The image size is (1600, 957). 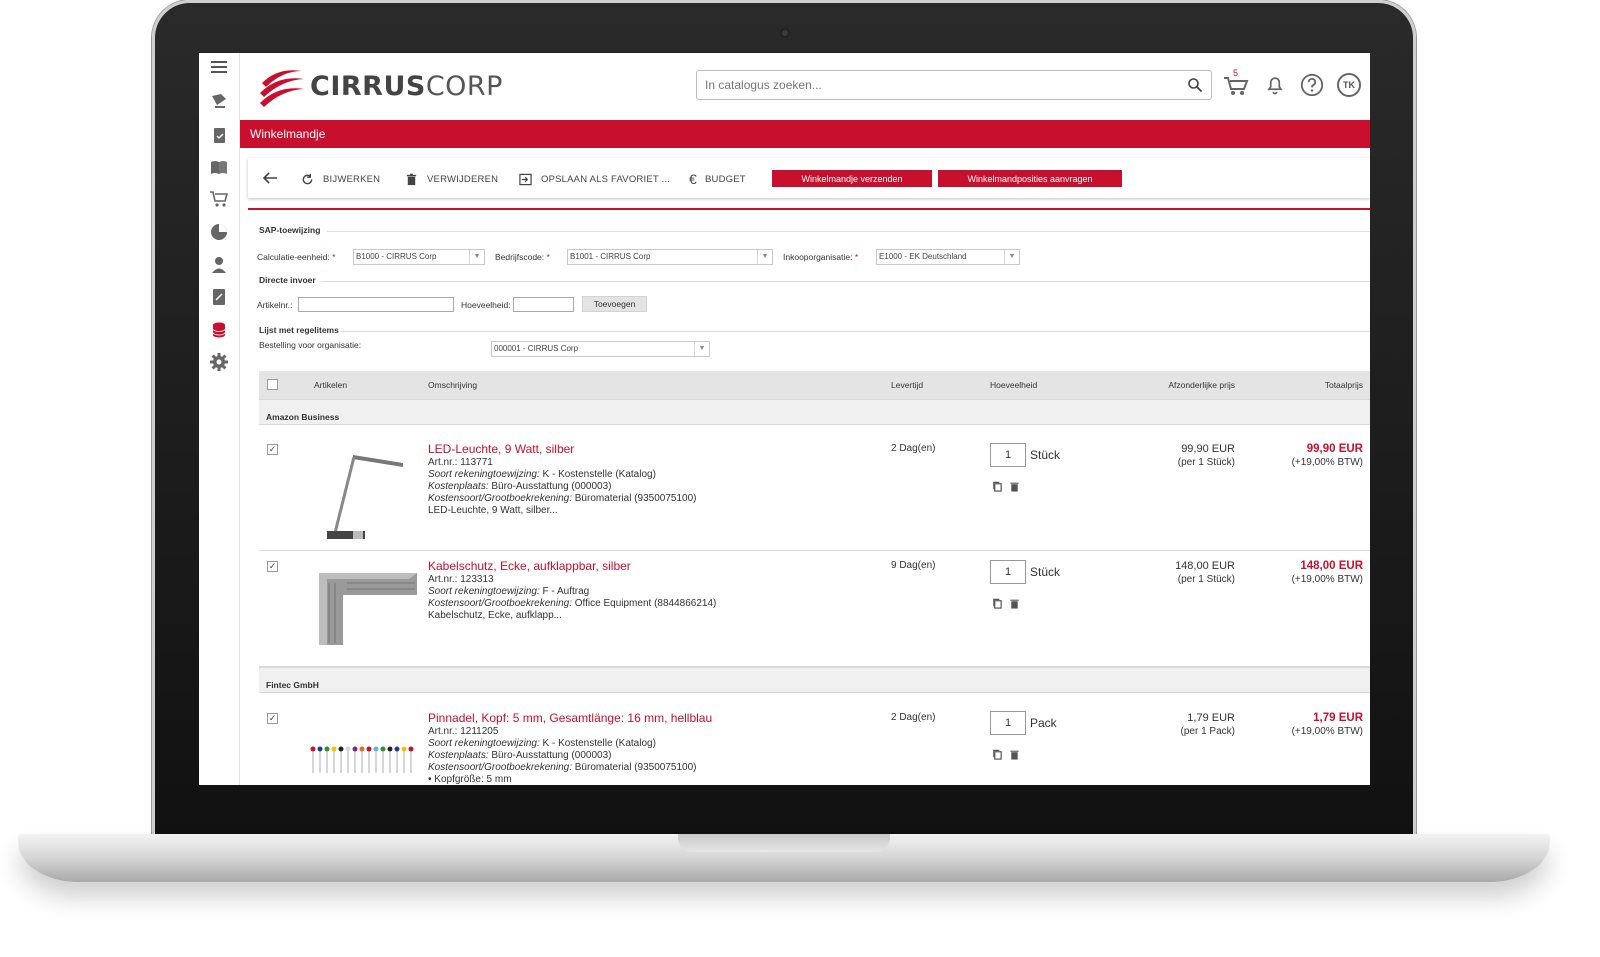 What do you see at coordinates (219, 265) in the screenshot?
I see `user-icon` at bounding box center [219, 265].